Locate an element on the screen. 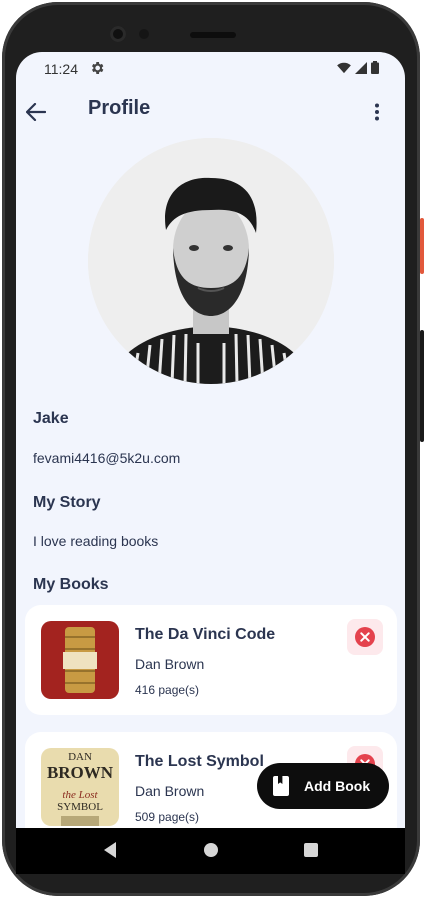 The height and width of the screenshot is (900, 424). nav-recents-icon is located at coordinates (311, 850).